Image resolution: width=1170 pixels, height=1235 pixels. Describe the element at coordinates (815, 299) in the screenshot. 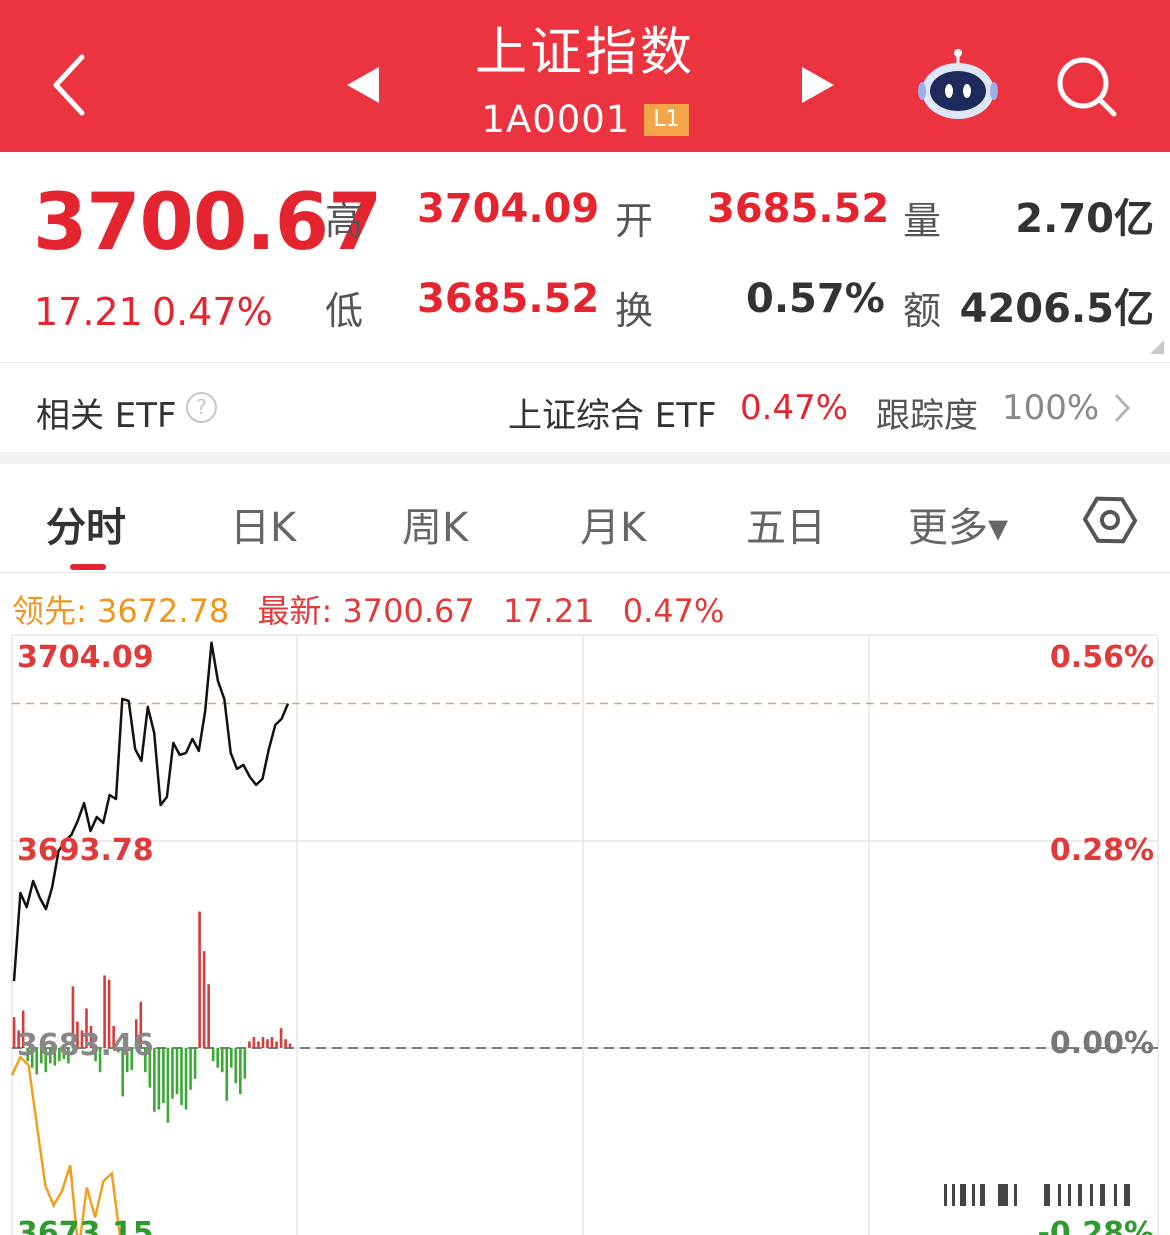

I see `turnover-value: 0.57%` at that location.